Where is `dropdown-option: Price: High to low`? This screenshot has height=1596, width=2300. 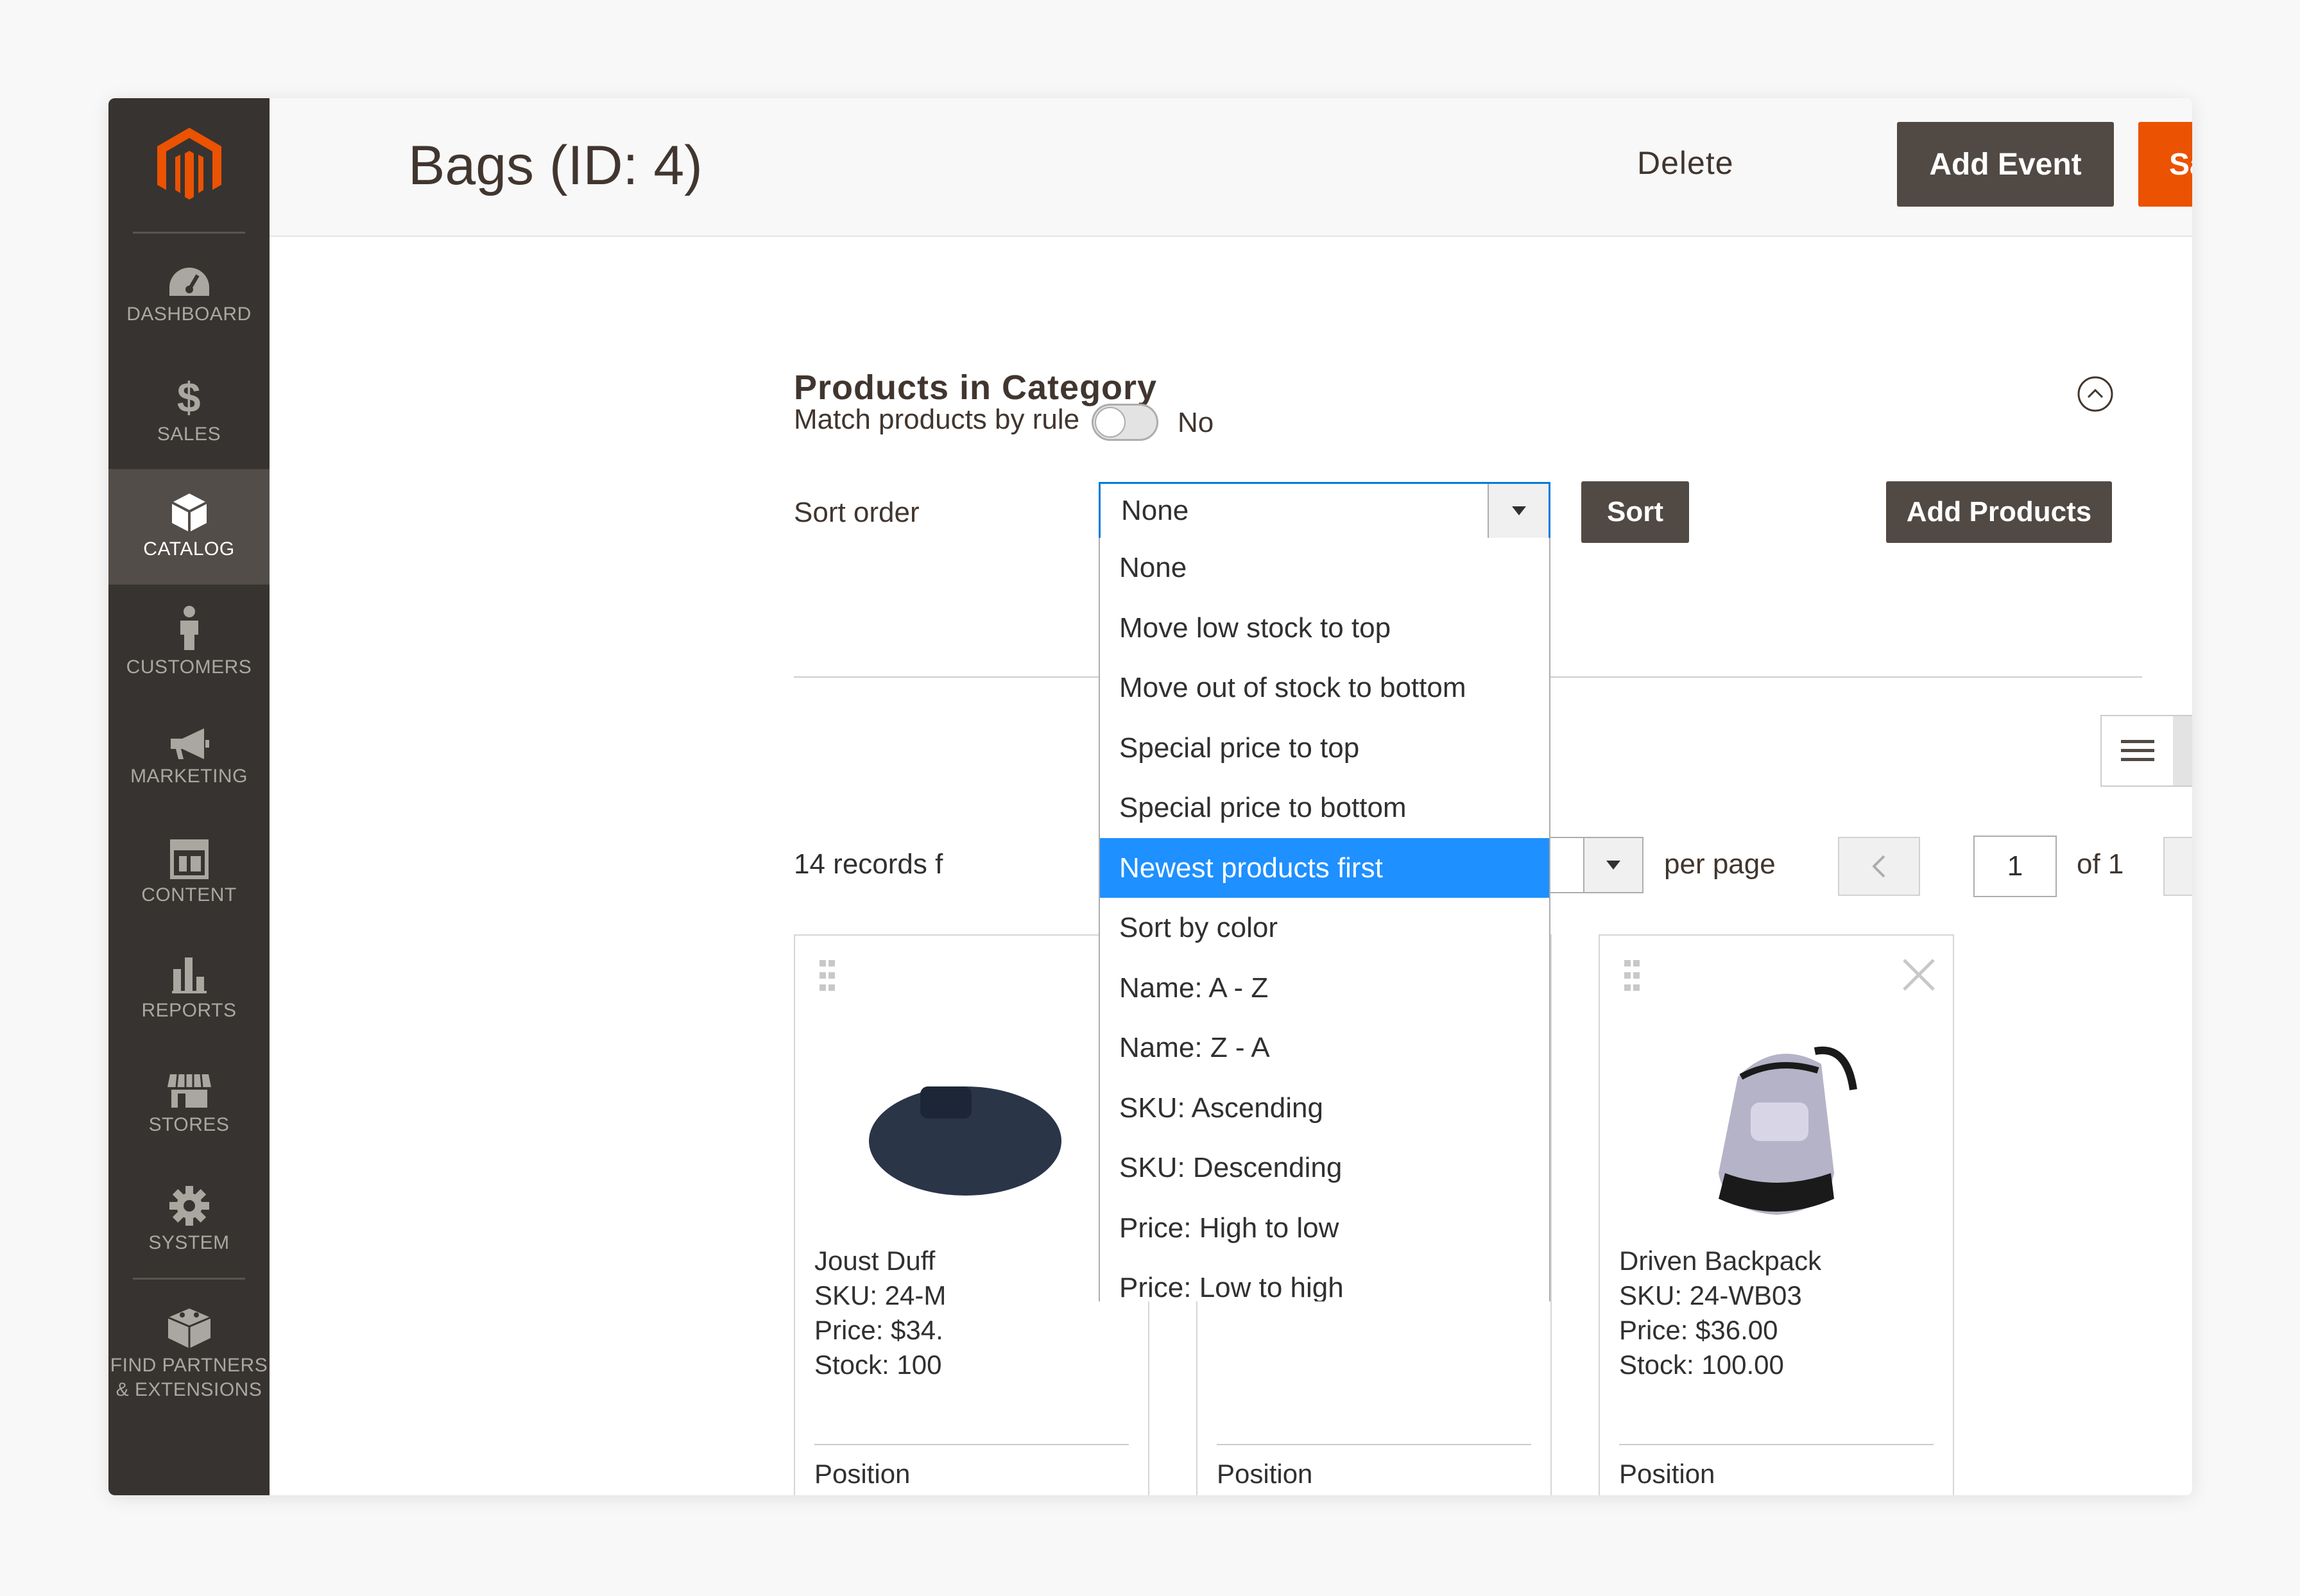
dropdown-option: Price: High to low is located at coordinates (1324, 1228).